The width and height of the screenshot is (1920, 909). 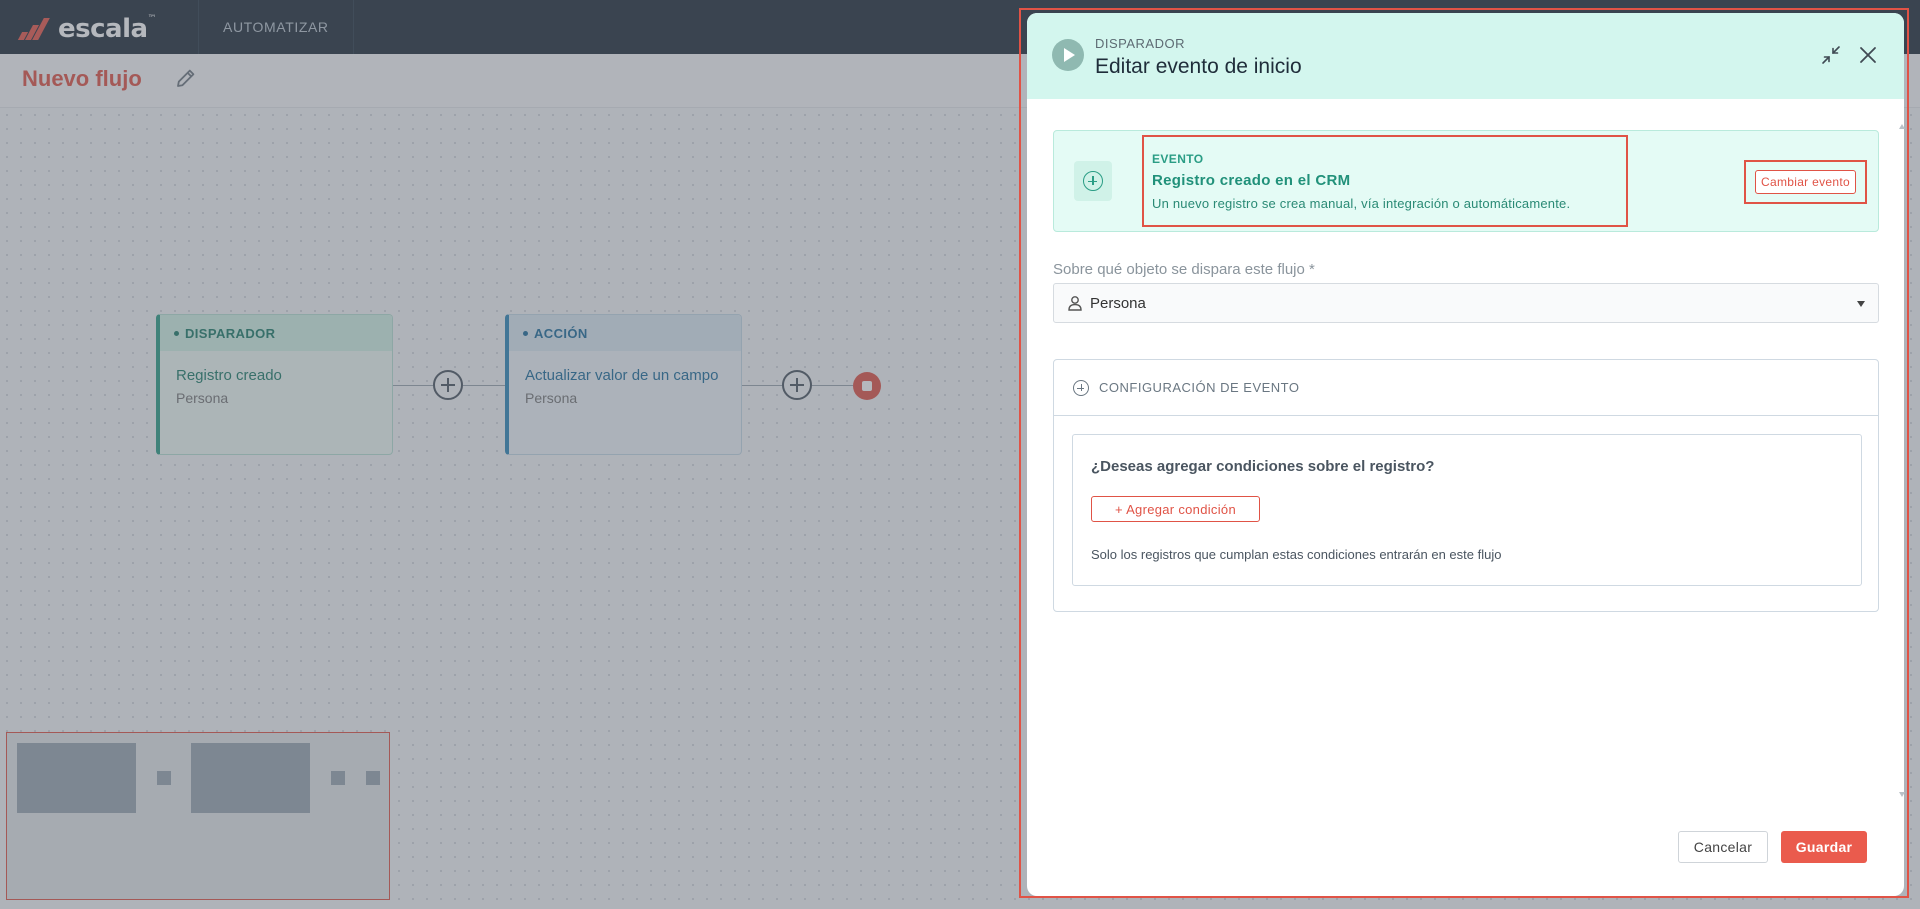 I want to click on save-button: Guardar, so click(x=1824, y=847).